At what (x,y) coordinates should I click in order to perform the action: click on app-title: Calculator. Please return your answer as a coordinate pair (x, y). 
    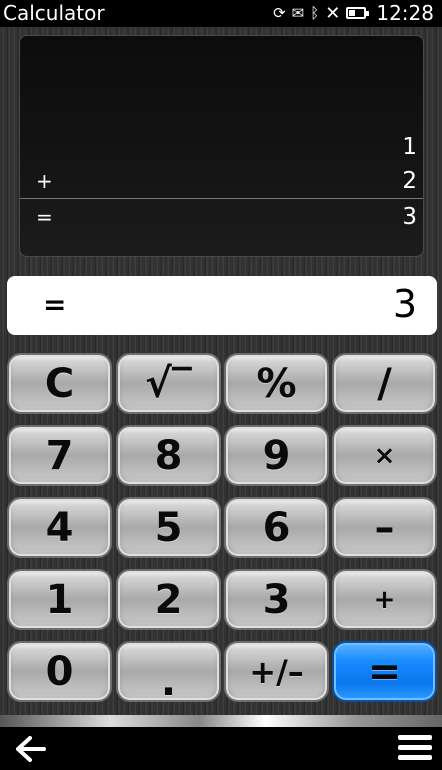
    Looking at the image, I should click on (54, 13).